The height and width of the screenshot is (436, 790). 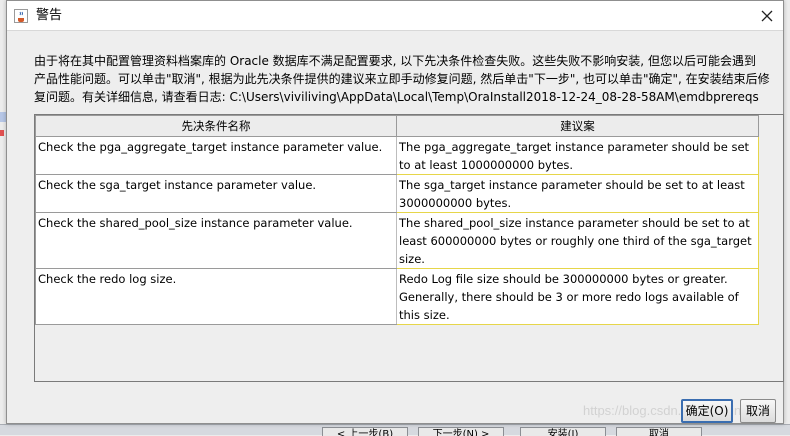 I want to click on dialog-title: 警告, so click(x=49, y=15).